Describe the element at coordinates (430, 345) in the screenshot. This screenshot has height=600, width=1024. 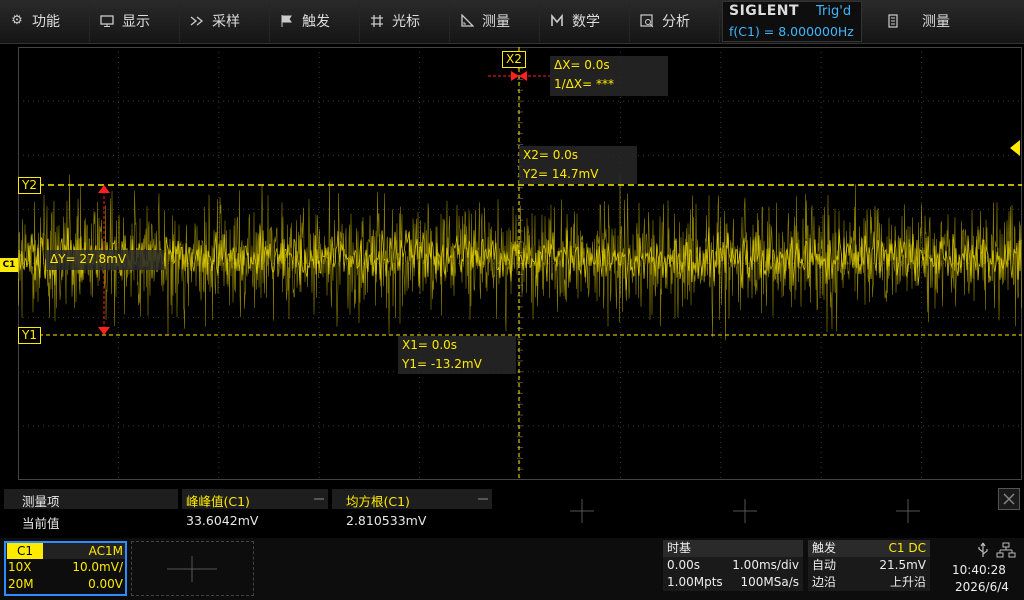
I see `x1-time-value: X1= 0.0s` at that location.